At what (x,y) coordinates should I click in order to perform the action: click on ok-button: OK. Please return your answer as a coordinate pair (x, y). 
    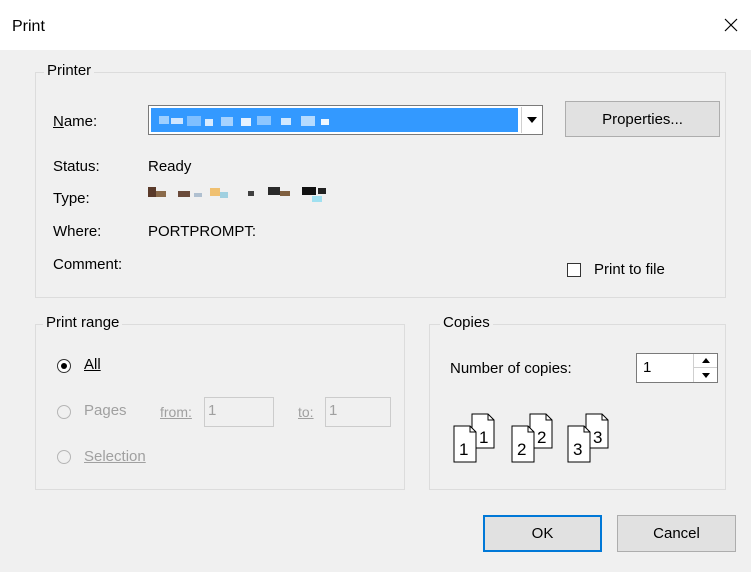
    Looking at the image, I should click on (542, 533).